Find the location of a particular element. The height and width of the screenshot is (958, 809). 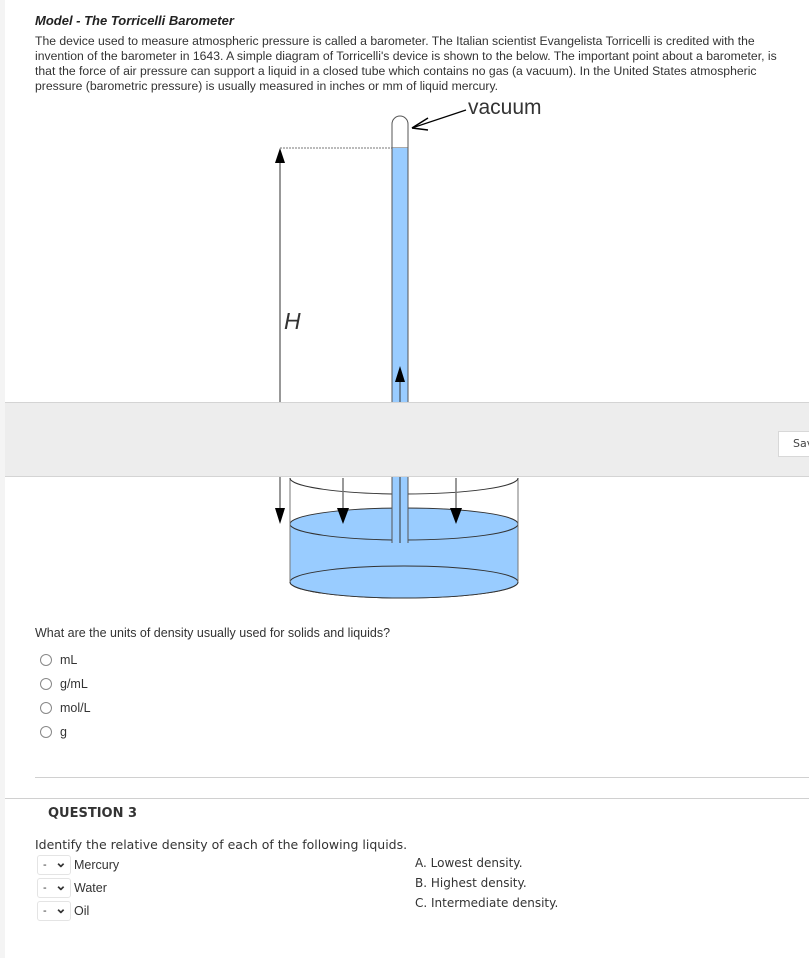

vacuum-label: vacuum is located at coordinates (505, 107).